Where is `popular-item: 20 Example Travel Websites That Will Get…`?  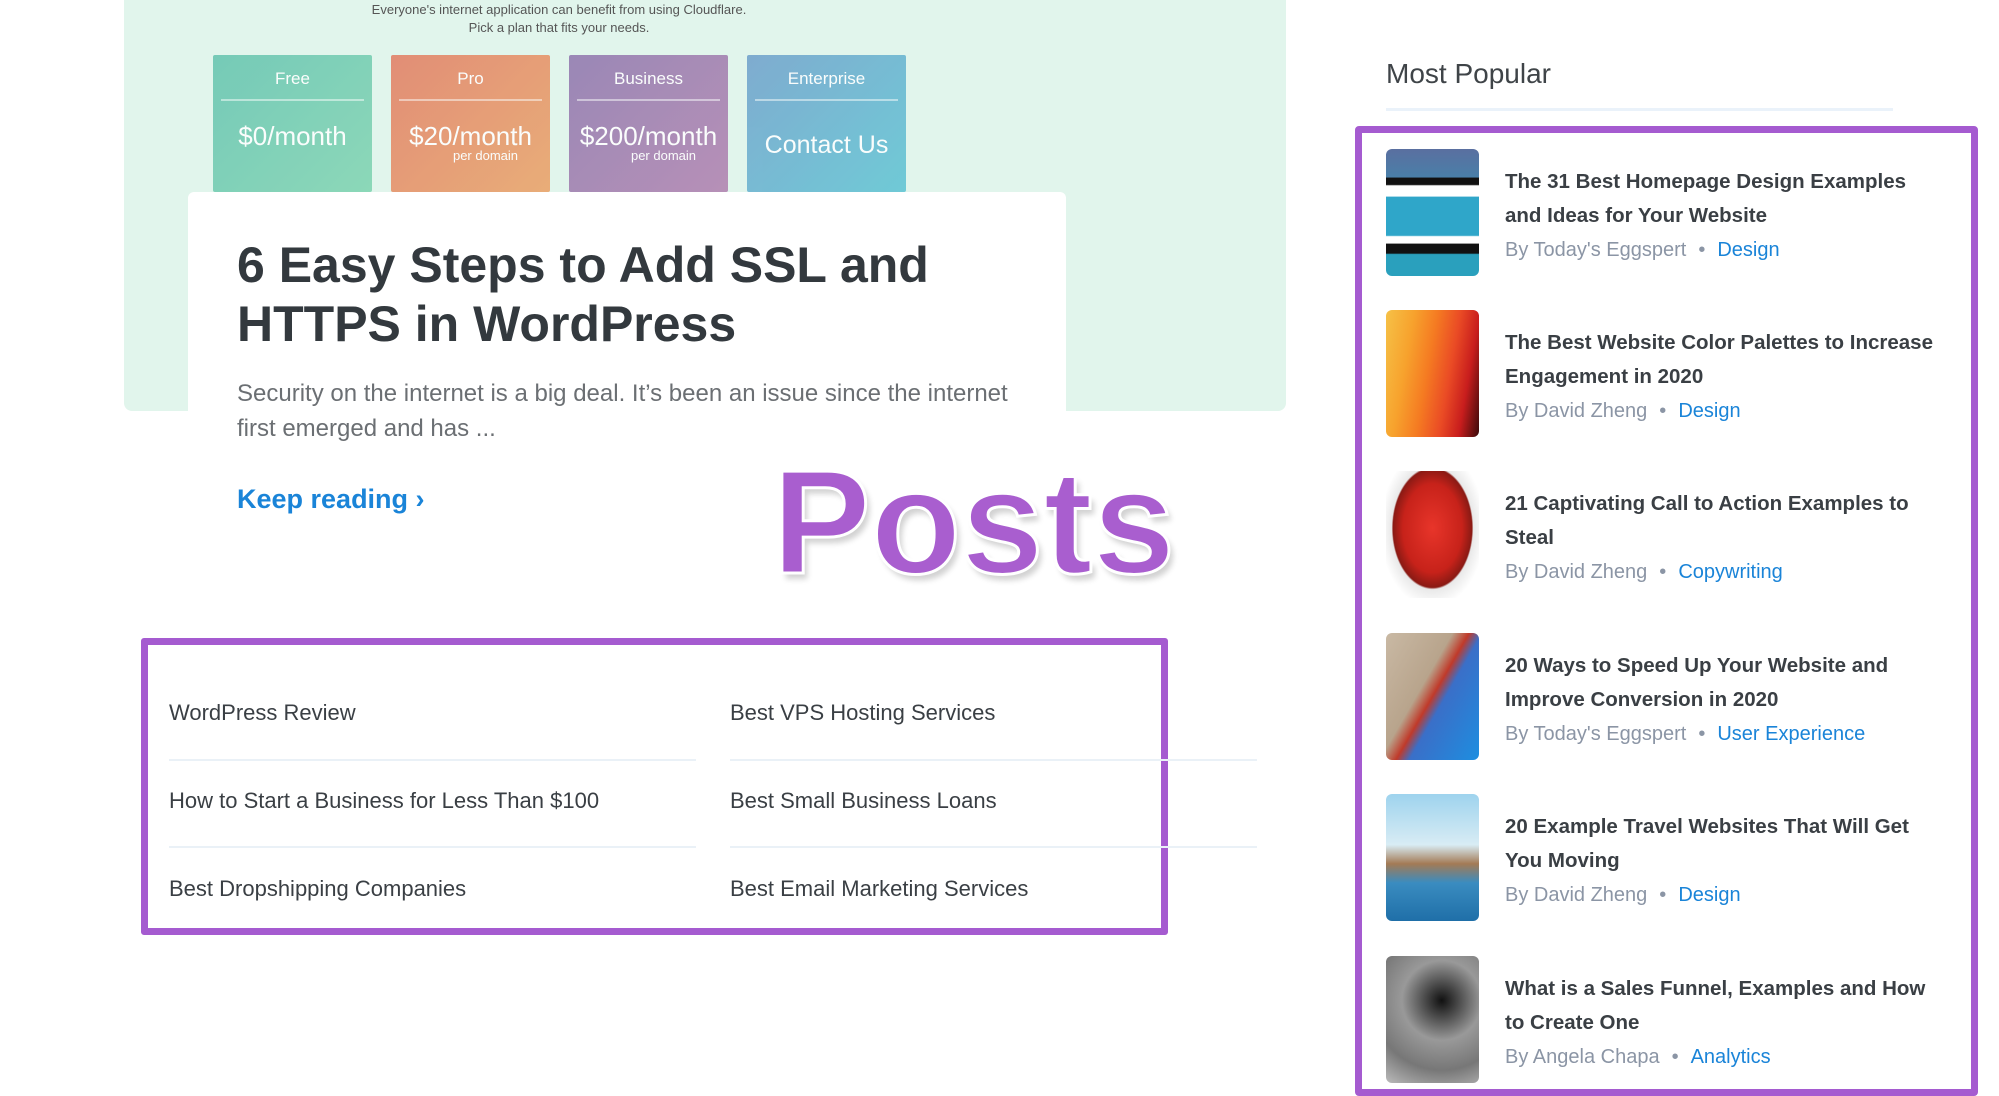 popular-item: 20 Example Travel Websites That Will Get… is located at coordinates (1666, 859).